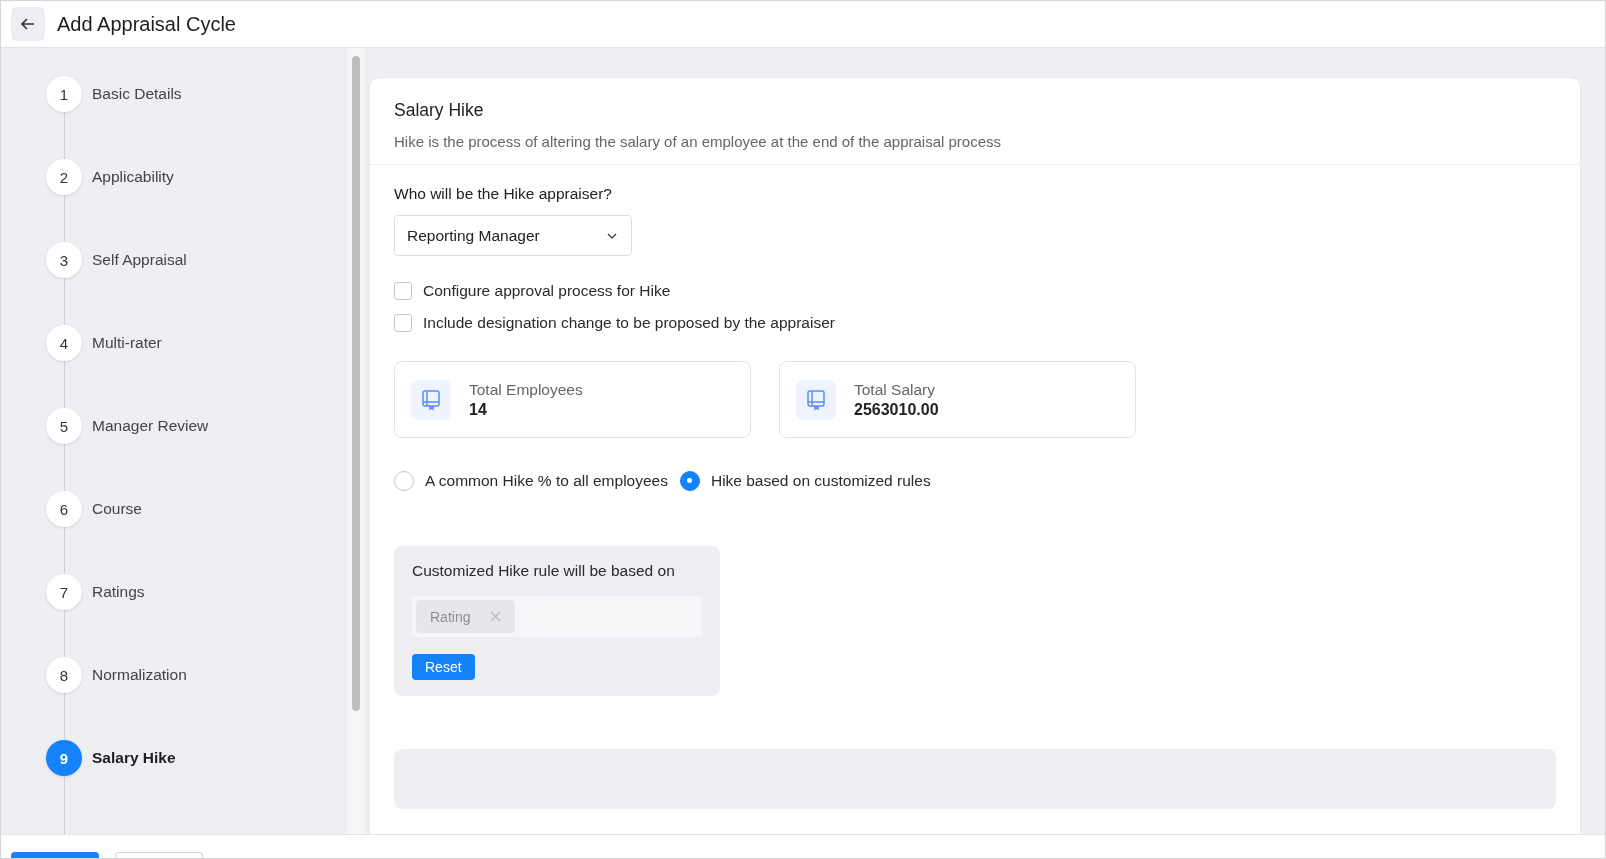  Describe the element at coordinates (820, 481) in the screenshot. I see `radio-label: Hike based on customized rules` at that location.